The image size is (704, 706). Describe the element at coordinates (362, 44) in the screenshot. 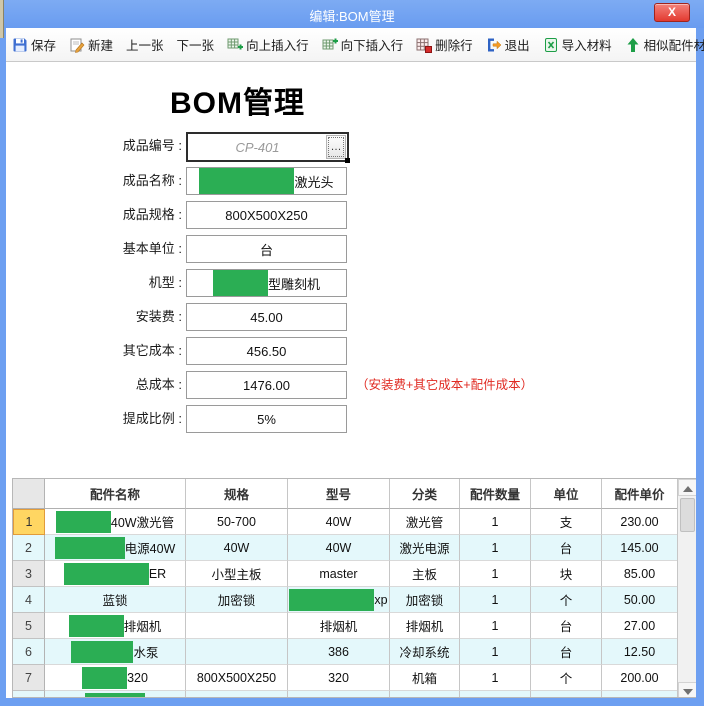

I see `insert-row-below-button: 向下插入行` at that location.